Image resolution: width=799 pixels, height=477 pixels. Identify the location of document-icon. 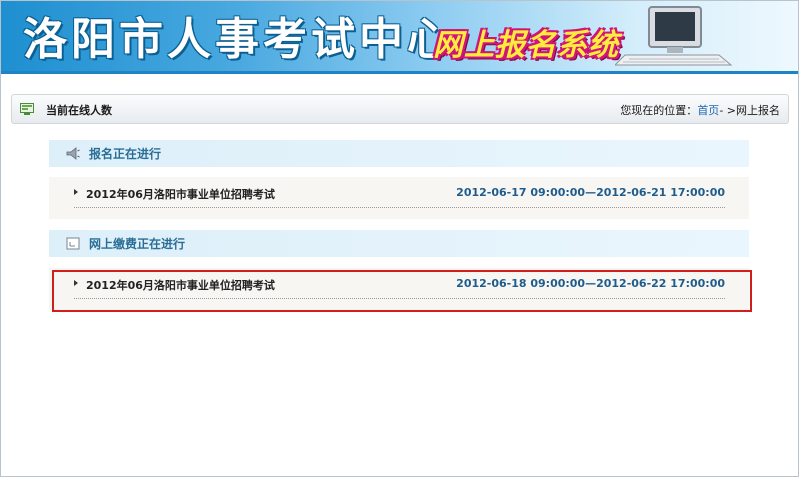
(73, 243).